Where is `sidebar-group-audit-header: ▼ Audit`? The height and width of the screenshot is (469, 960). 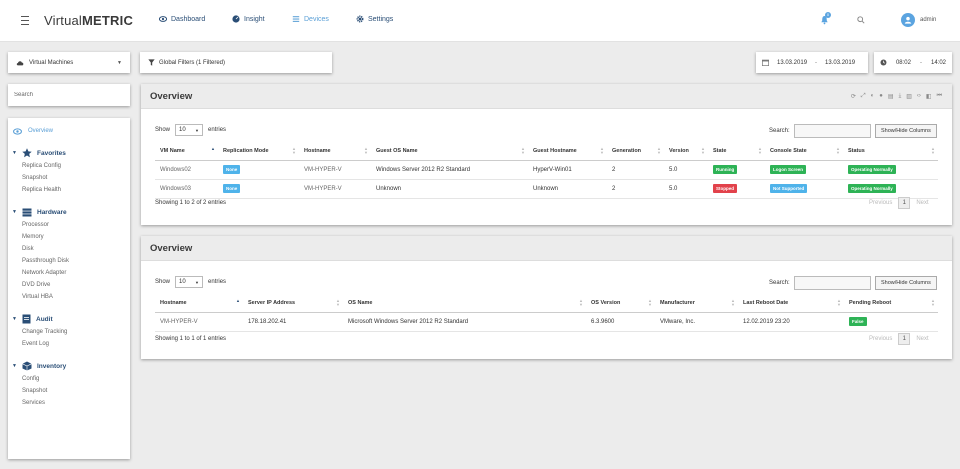
sidebar-group-audit-header: ▼ Audit is located at coordinates (69, 319).